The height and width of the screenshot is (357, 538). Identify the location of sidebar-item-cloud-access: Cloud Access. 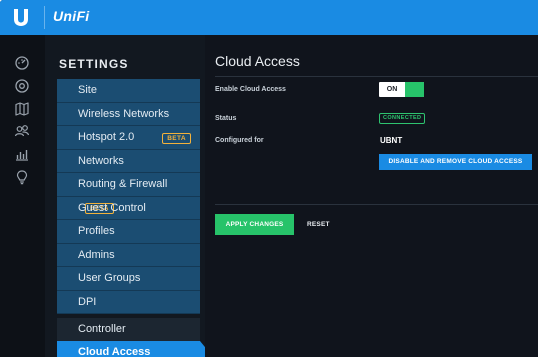
(128, 349).